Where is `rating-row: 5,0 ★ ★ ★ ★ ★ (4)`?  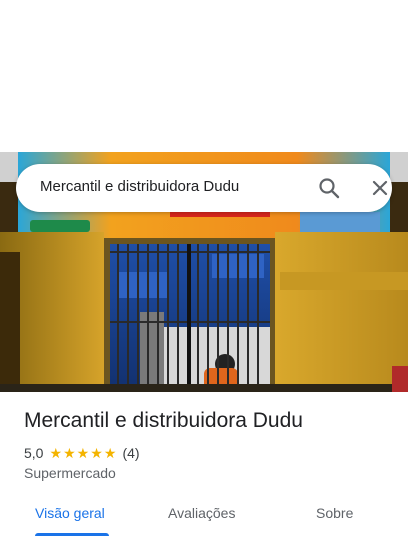 rating-row: 5,0 ★ ★ ★ ★ ★ (4) is located at coordinates (82, 453).